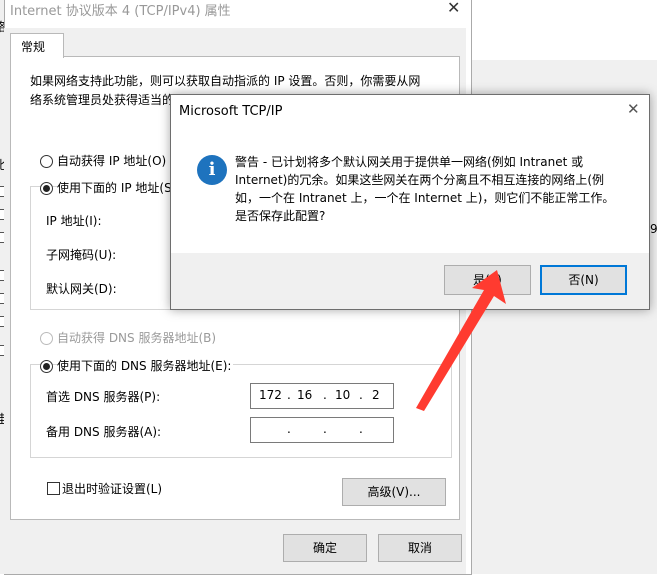 This screenshot has height=575, width=657. I want to click on no-button-label: 否(N), so click(583, 280).